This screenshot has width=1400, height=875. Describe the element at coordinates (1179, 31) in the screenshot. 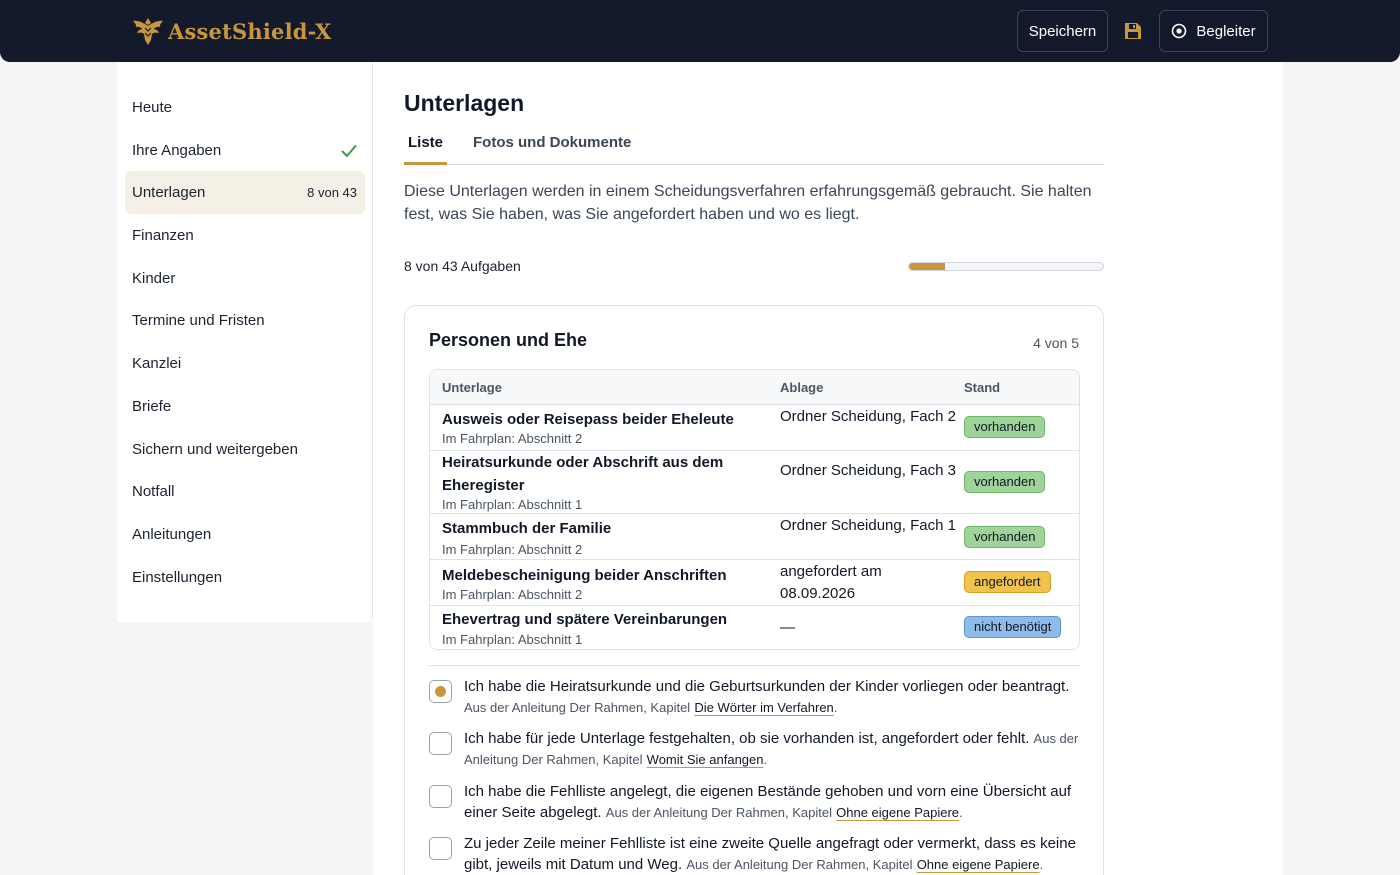

I see `target-circle-icon` at that location.